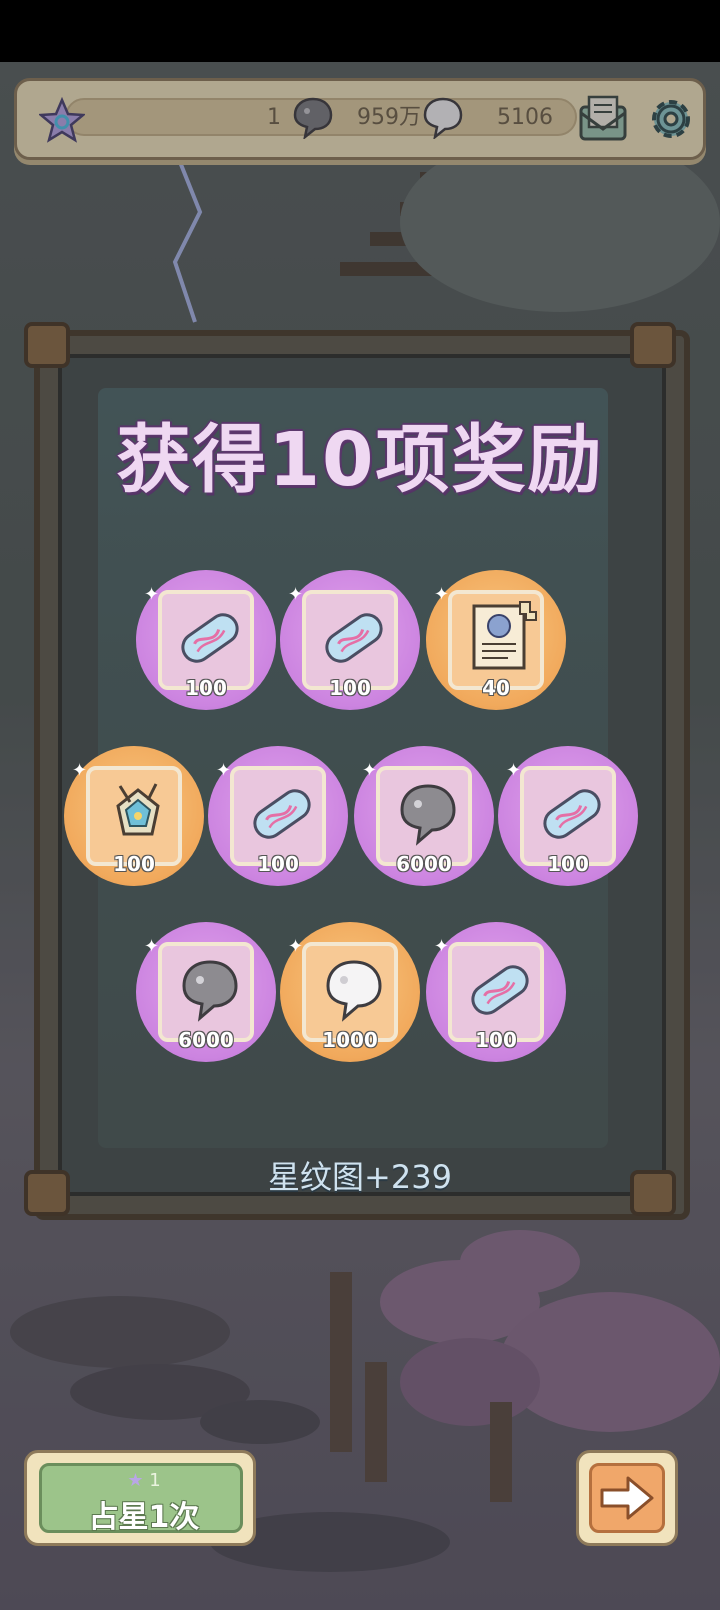 The width and height of the screenshot is (720, 1610). I want to click on reward-item: 40 ✦, so click(496, 640).